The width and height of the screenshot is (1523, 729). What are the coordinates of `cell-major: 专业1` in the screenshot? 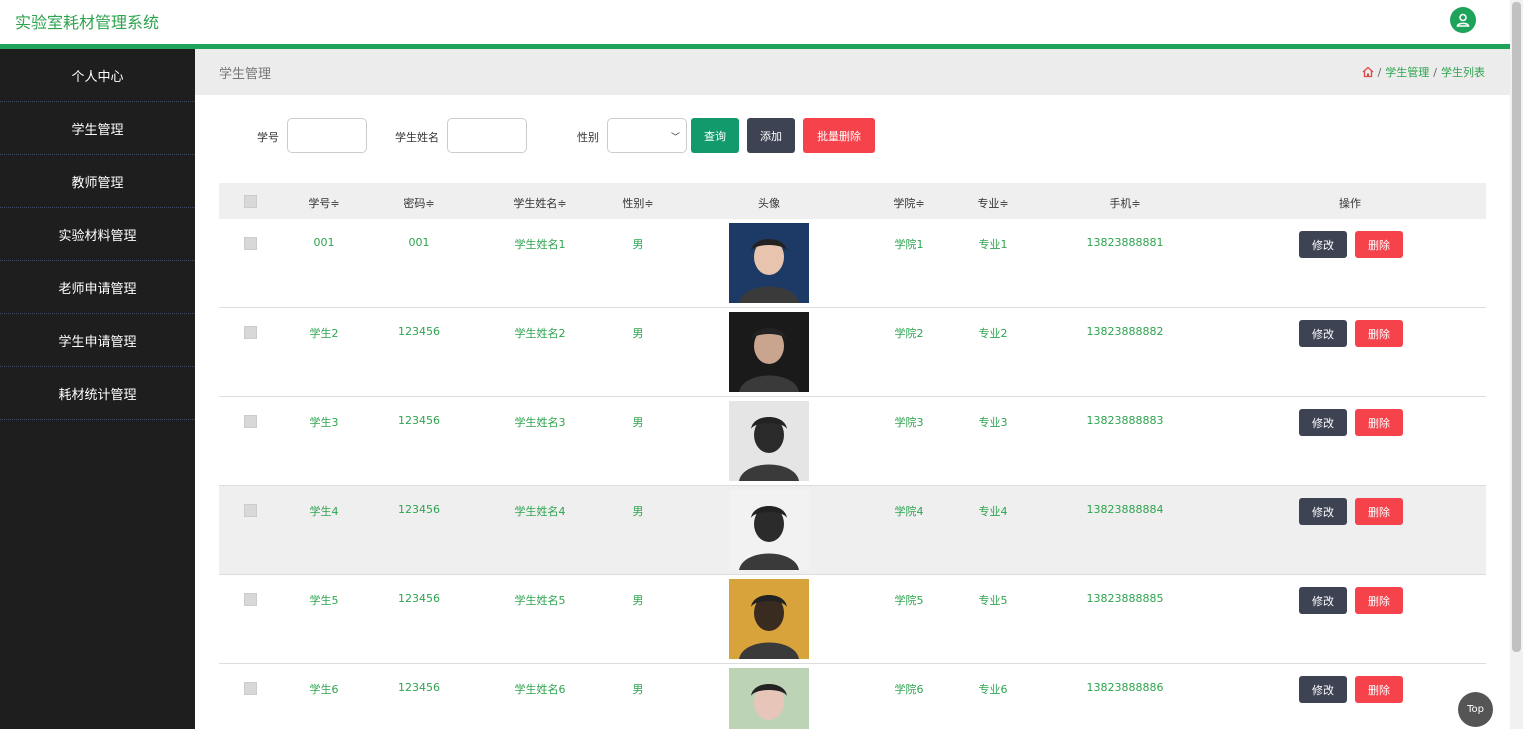 It's located at (993, 244).